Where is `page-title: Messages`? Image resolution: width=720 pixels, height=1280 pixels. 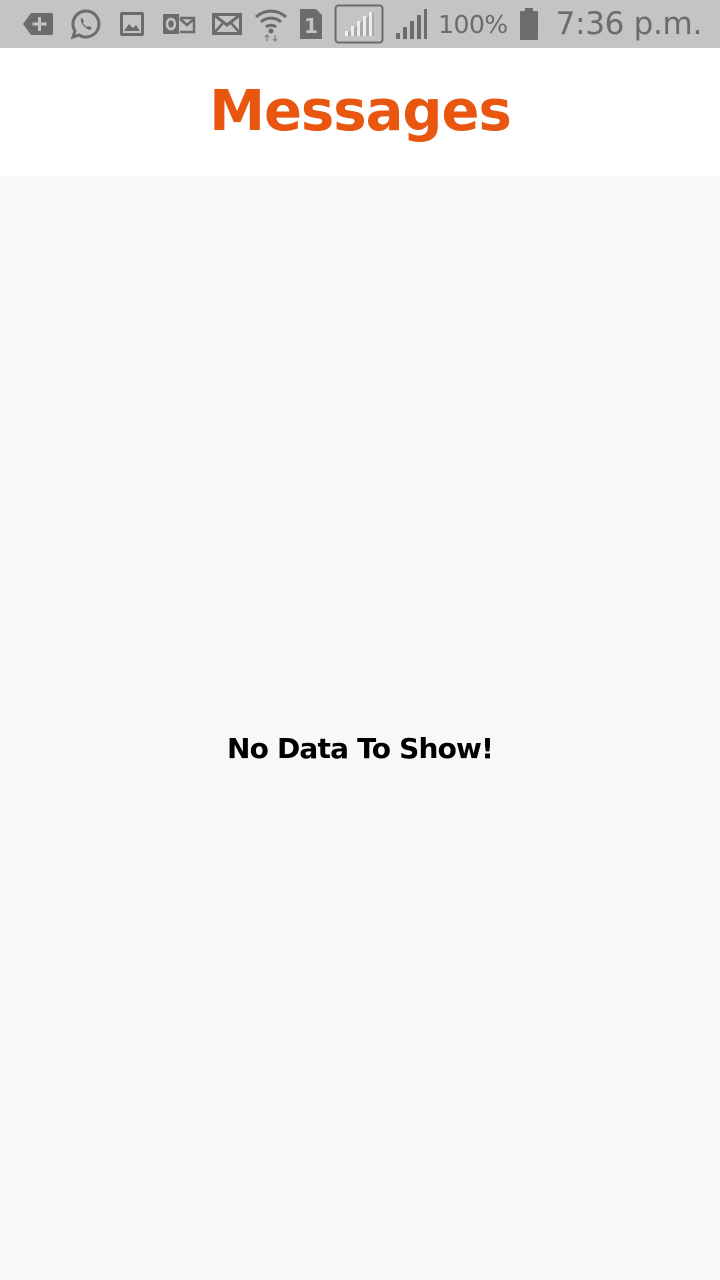
page-title: Messages is located at coordinates (360, 111).